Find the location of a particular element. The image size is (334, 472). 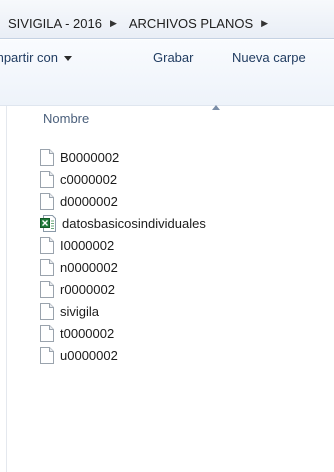

column-header-row: Nombre is located at coordinates (170, 122).